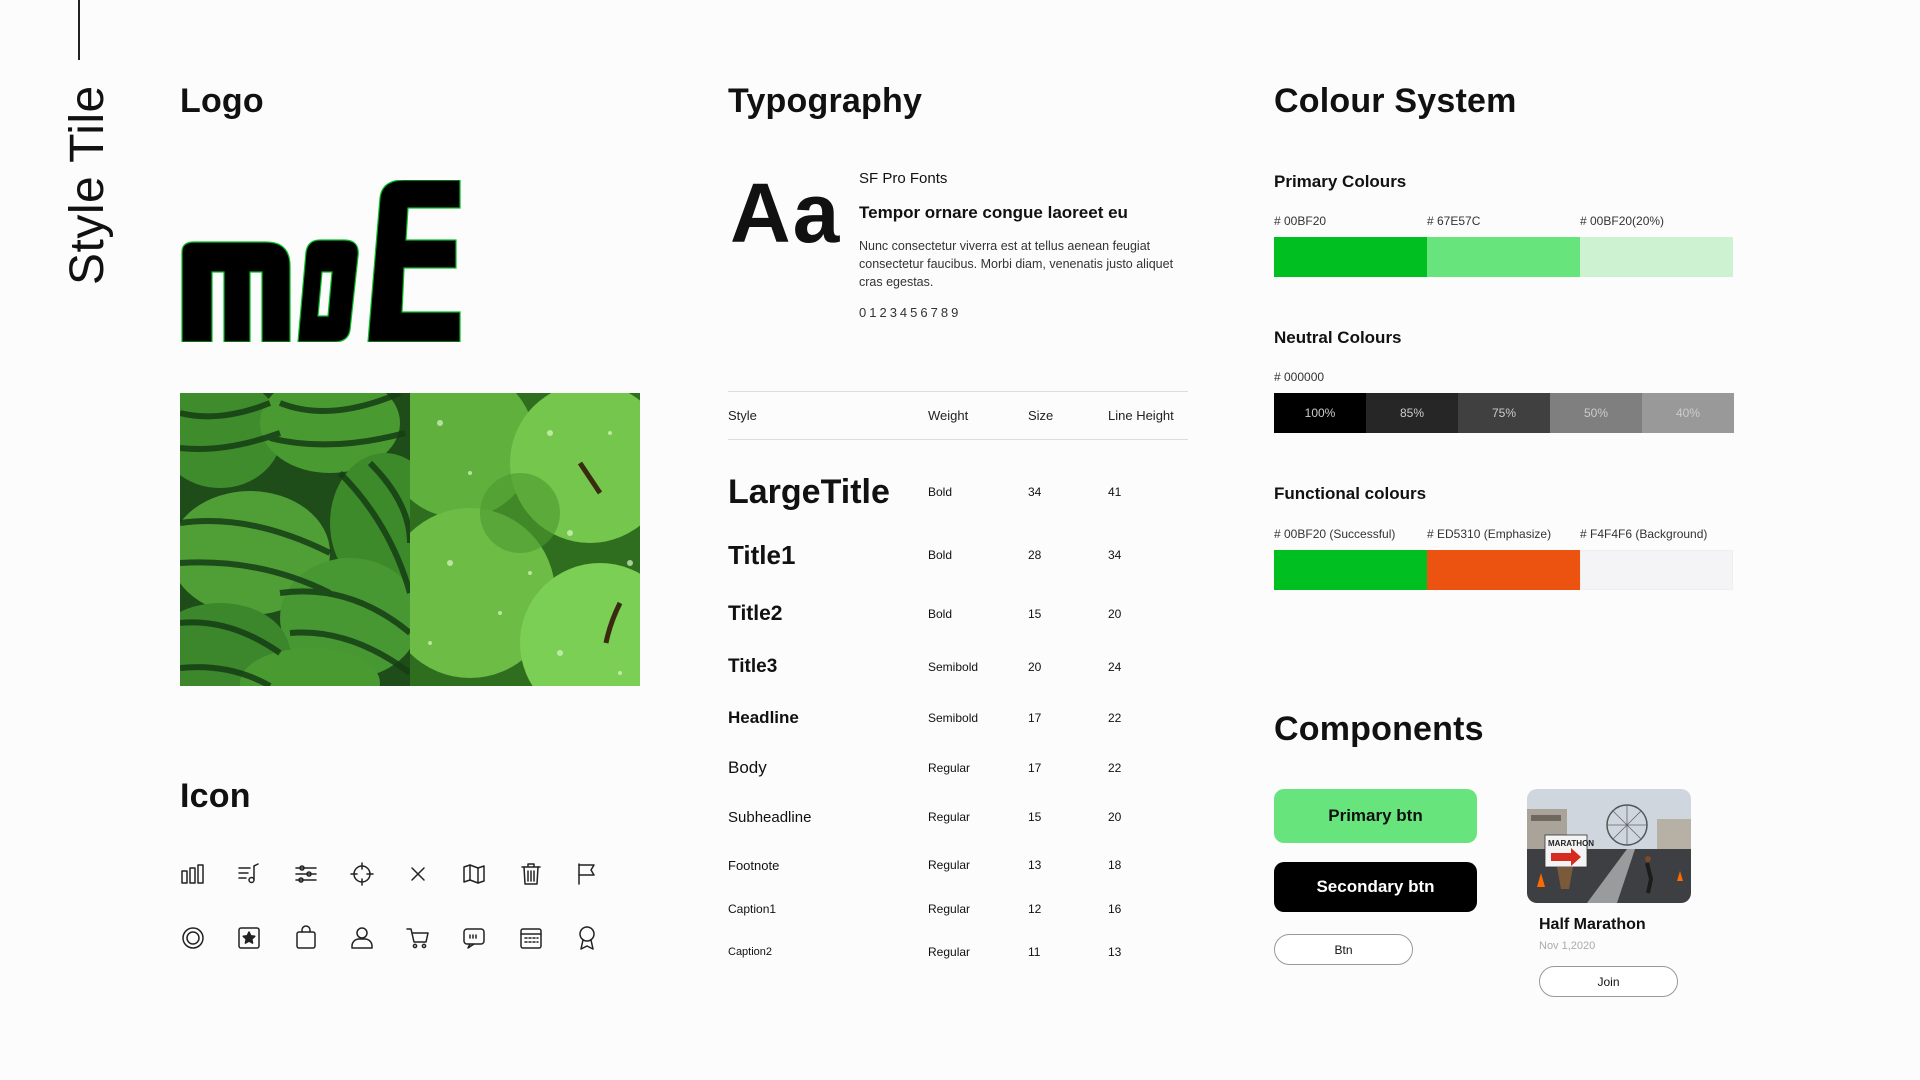  I want to click on style-line-height: 24, so click(1115, 667).